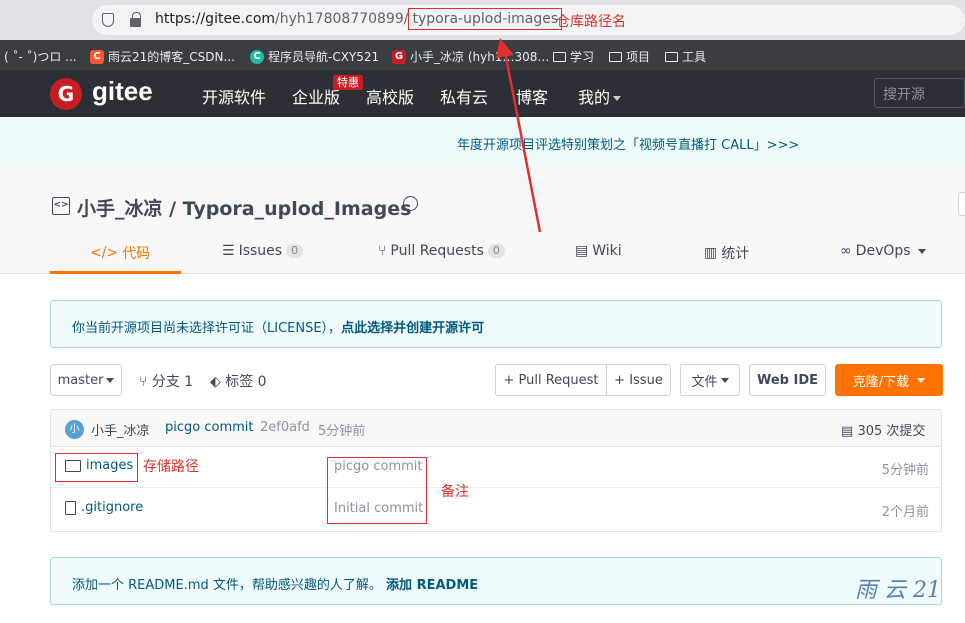 Image resolution: width=965 pixels, height=623 pixels. I want to click on license-notice: 你当前开源项目尚未选择许可证（LICENSE），点此选择并创建开源许可, so click(496, 324).